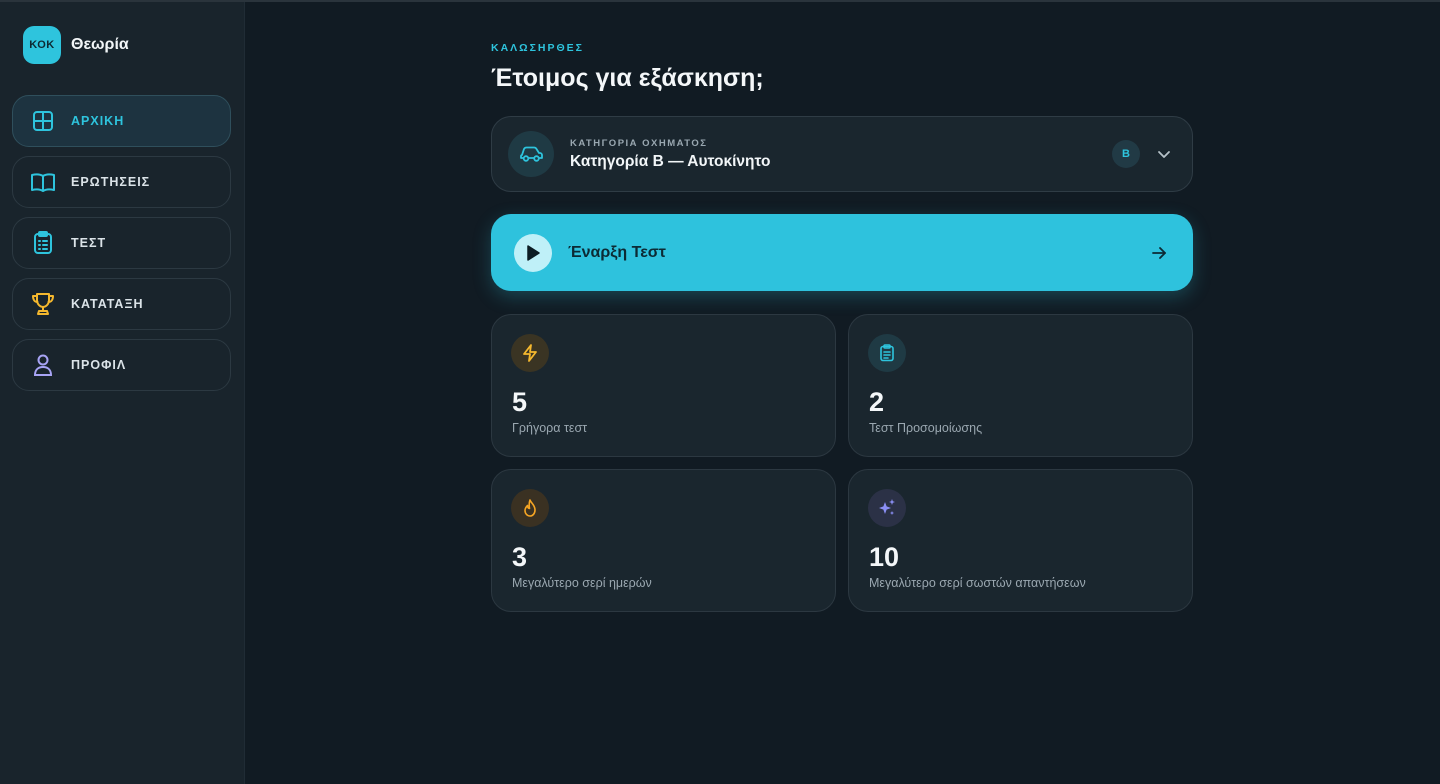  Describe the element at coordinates (617, 252) in the screenshot. I see `start-test-label: Έναρξη Τεστ` at that location.